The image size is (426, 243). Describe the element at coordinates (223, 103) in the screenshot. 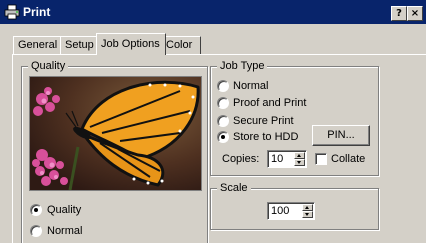

I see `job-type-proof-and-print-radio` at that location.